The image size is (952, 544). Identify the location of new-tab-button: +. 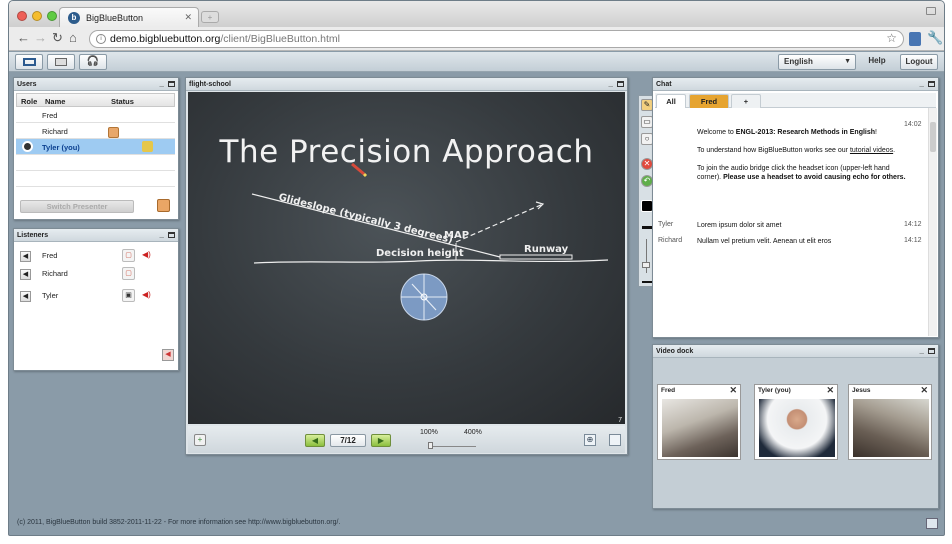
(210, 17).